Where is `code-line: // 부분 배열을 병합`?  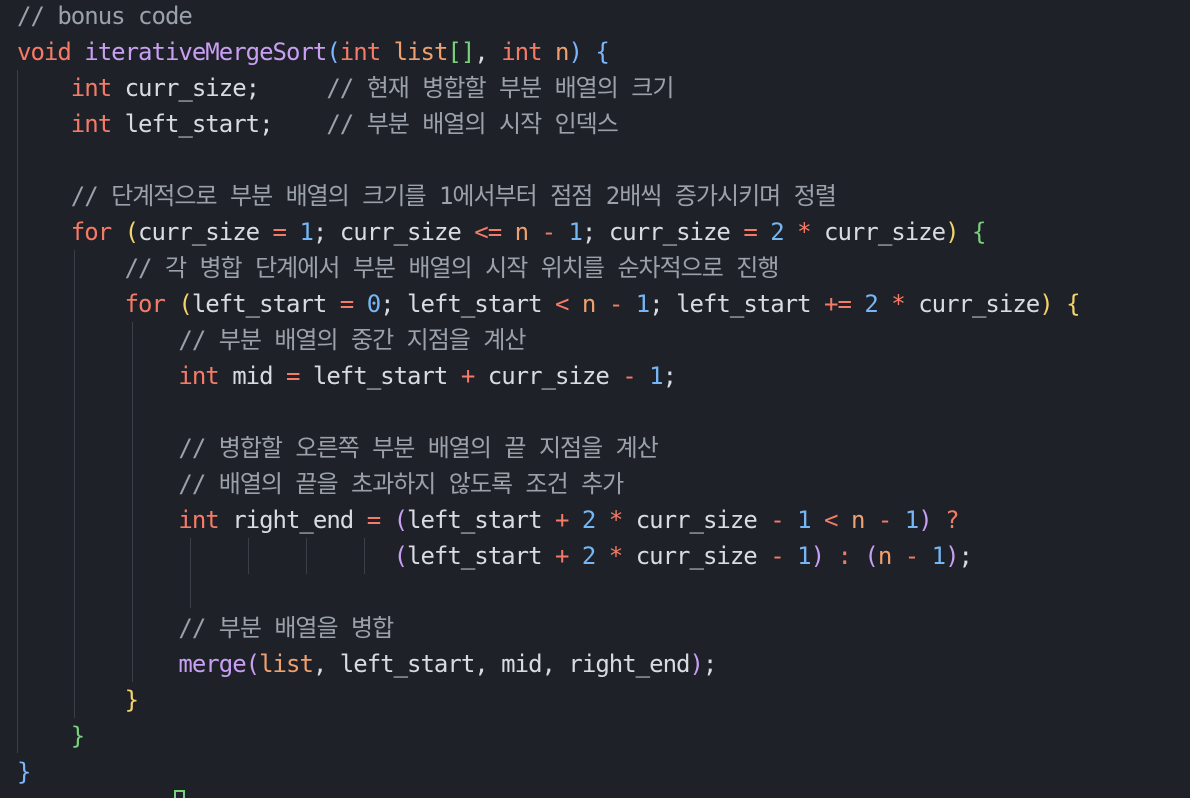
code-line: // 부분 배열을 병합 is located at coordinates (205, 628).